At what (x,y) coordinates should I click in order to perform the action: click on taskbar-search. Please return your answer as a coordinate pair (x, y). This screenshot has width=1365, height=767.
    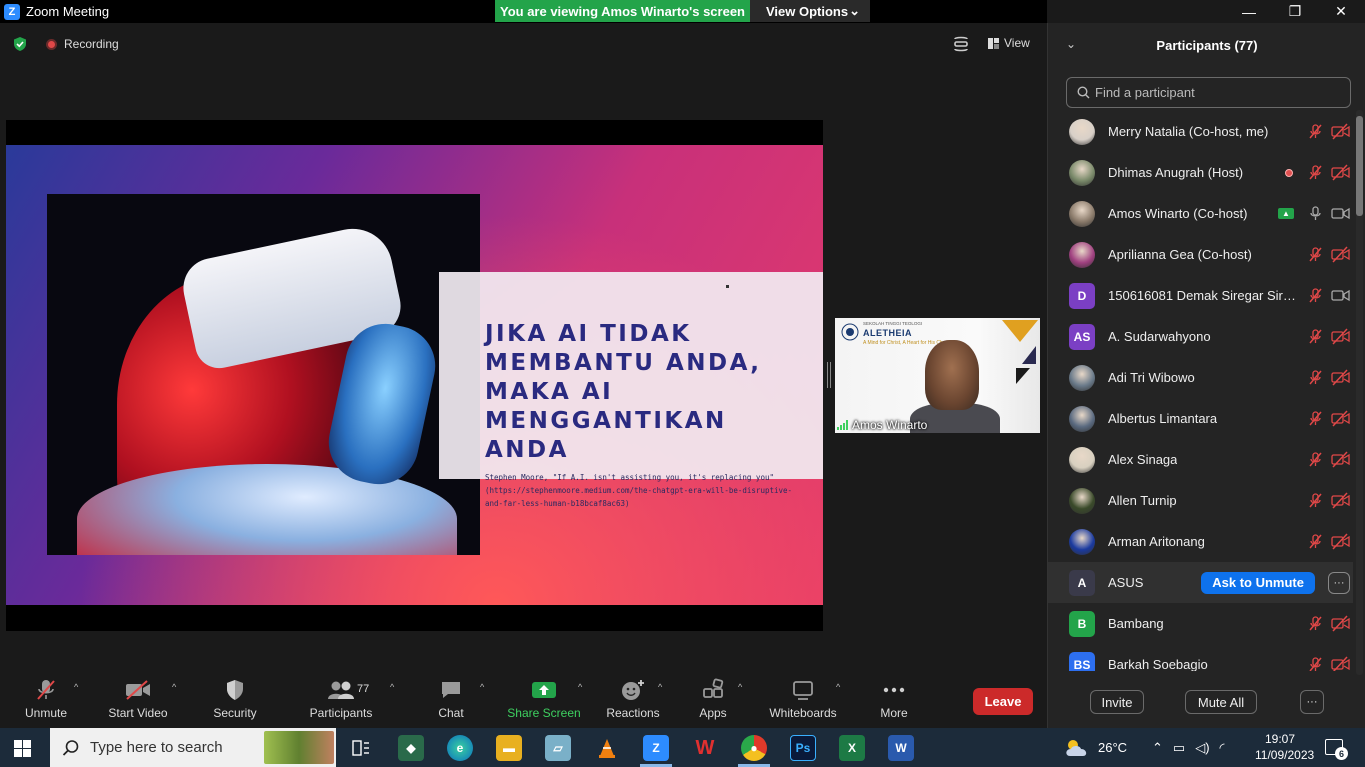
    Looking at the image, I should click on (193, 747).